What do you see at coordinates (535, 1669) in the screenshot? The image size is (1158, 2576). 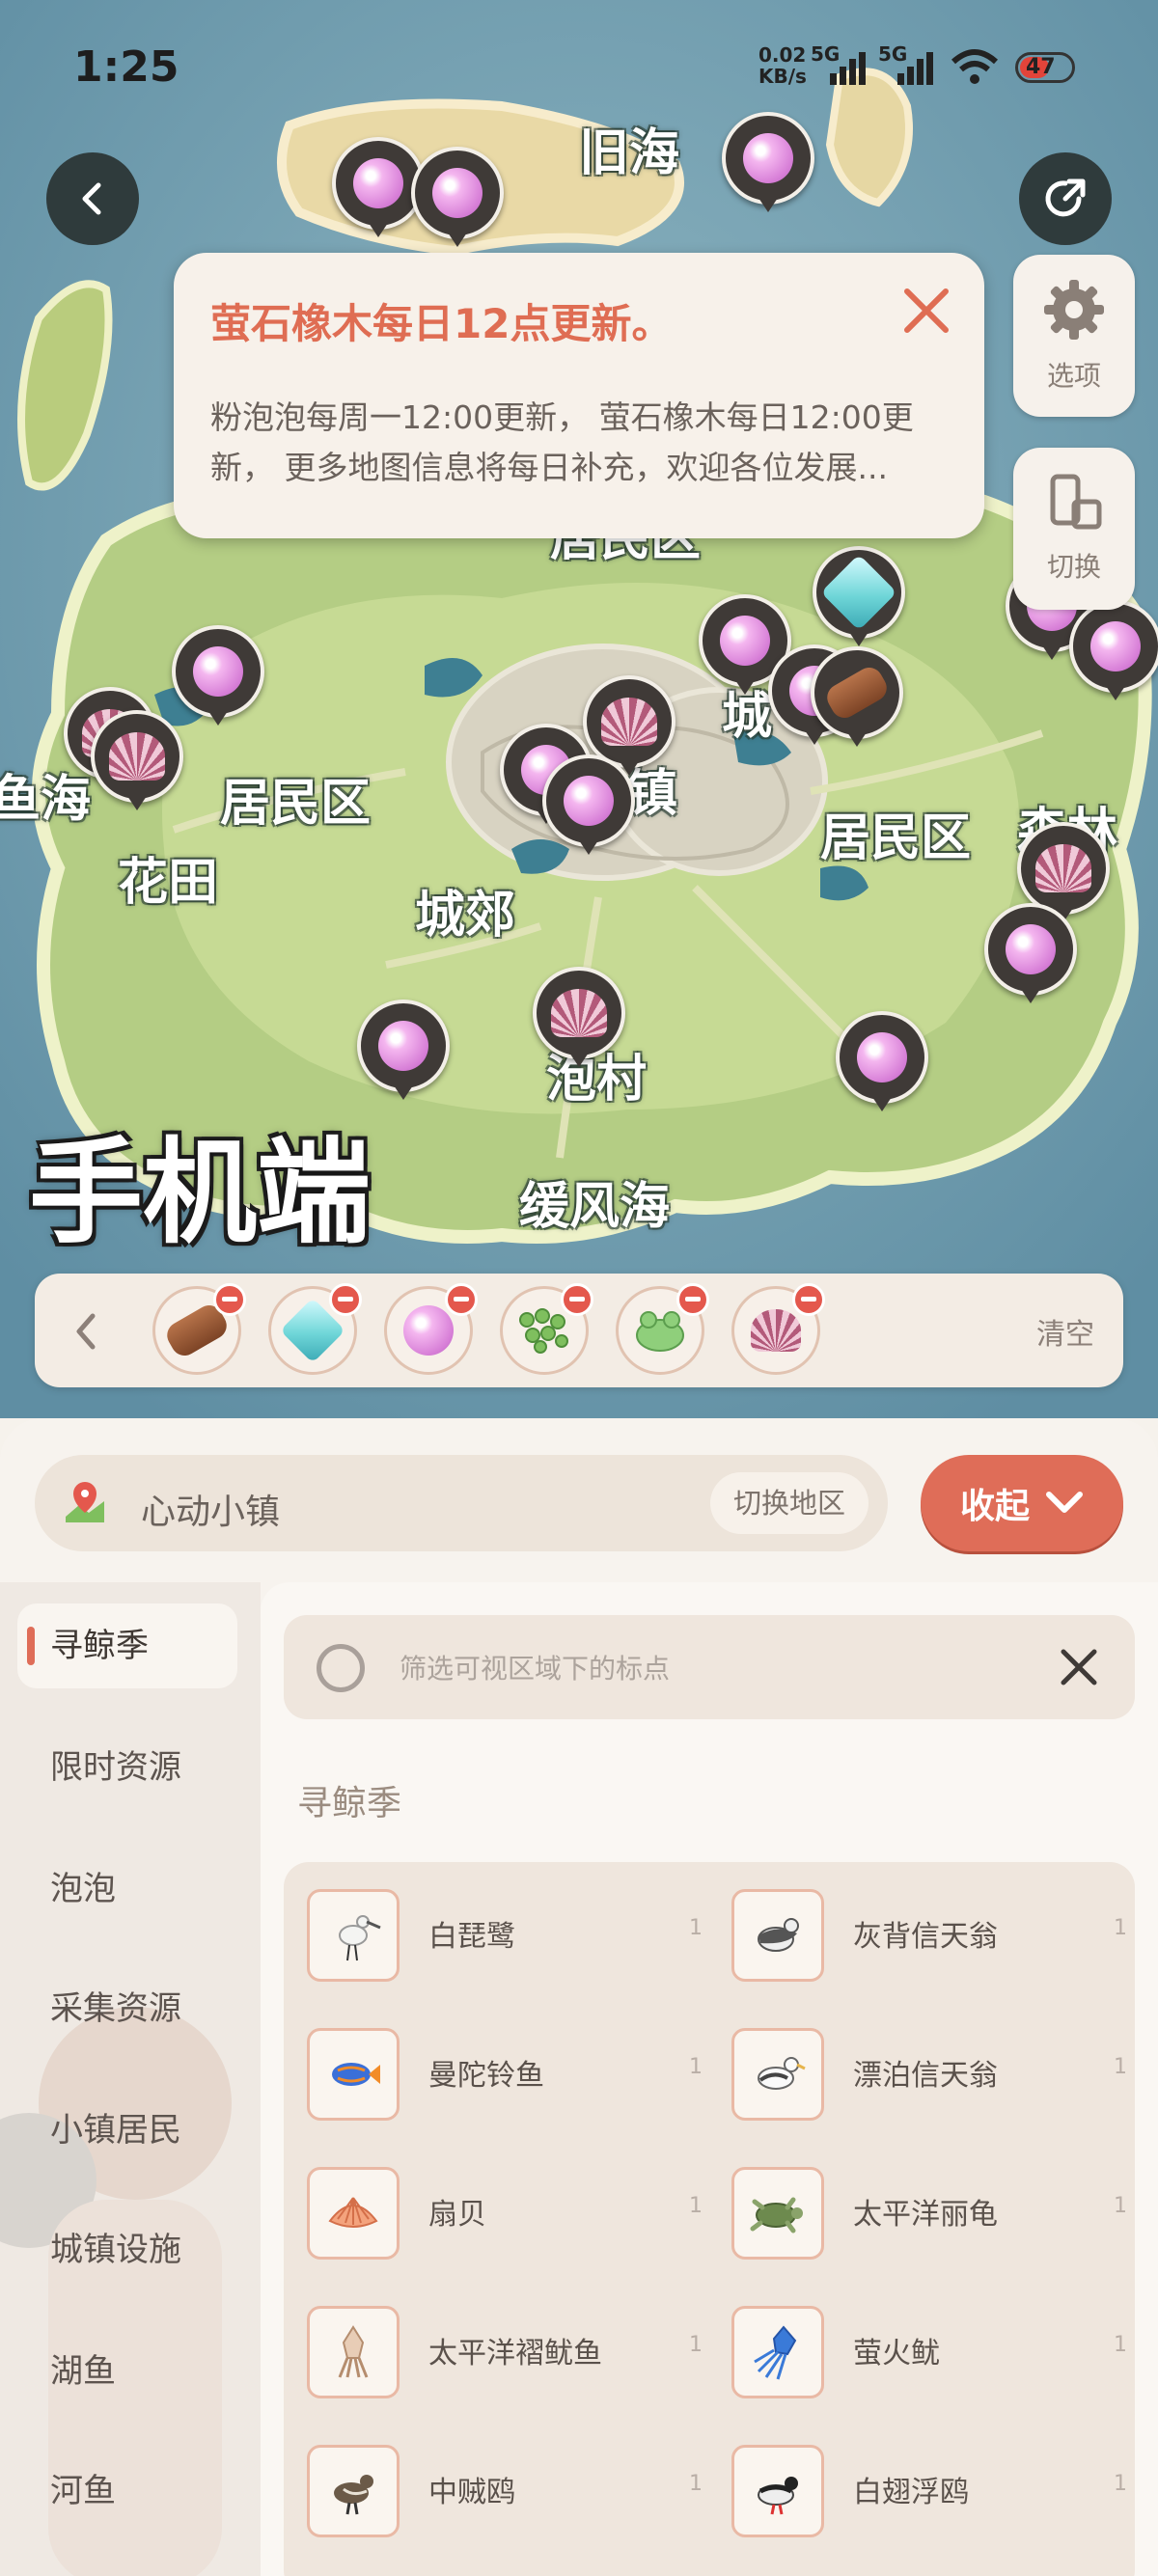 I see `filter-placeholder: 筛选可视区域下的标点` at bounding box center [535, 1669].